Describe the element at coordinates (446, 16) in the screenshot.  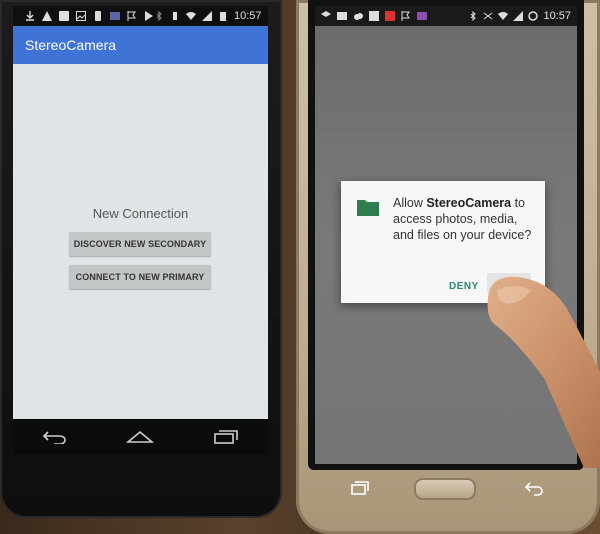
I see `right-status-bar: 10:57` at that location.